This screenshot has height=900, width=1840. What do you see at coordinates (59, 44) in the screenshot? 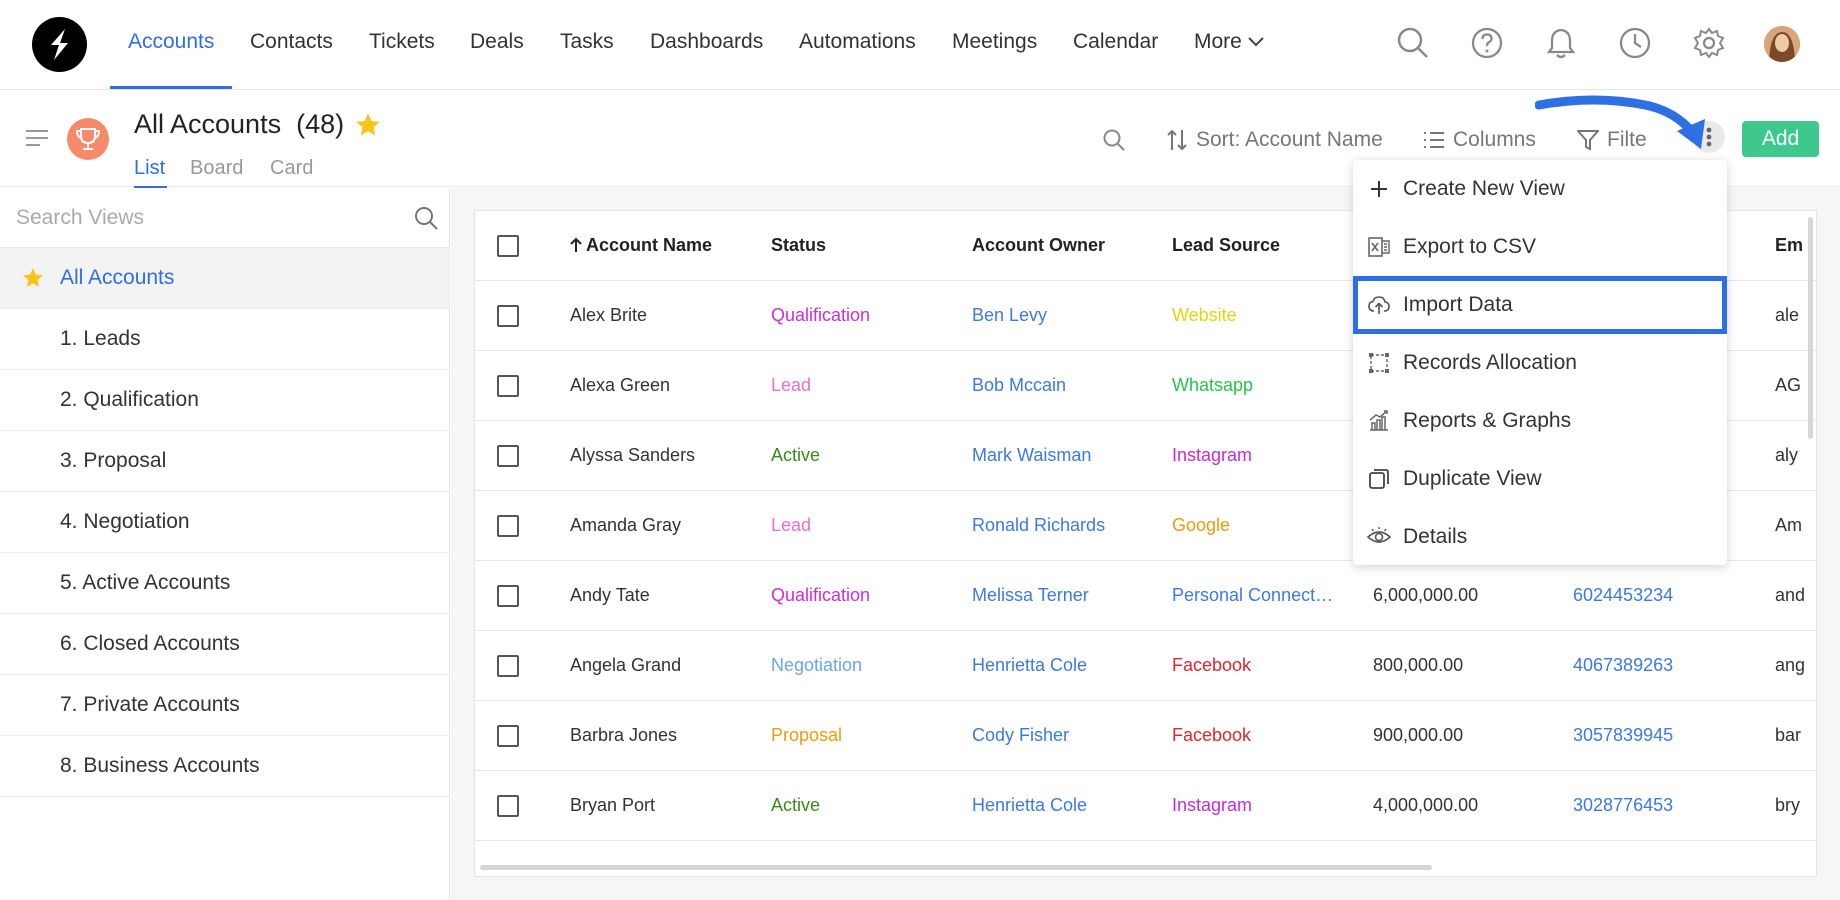
I see `app-logo` at bounding box center [59, 44].